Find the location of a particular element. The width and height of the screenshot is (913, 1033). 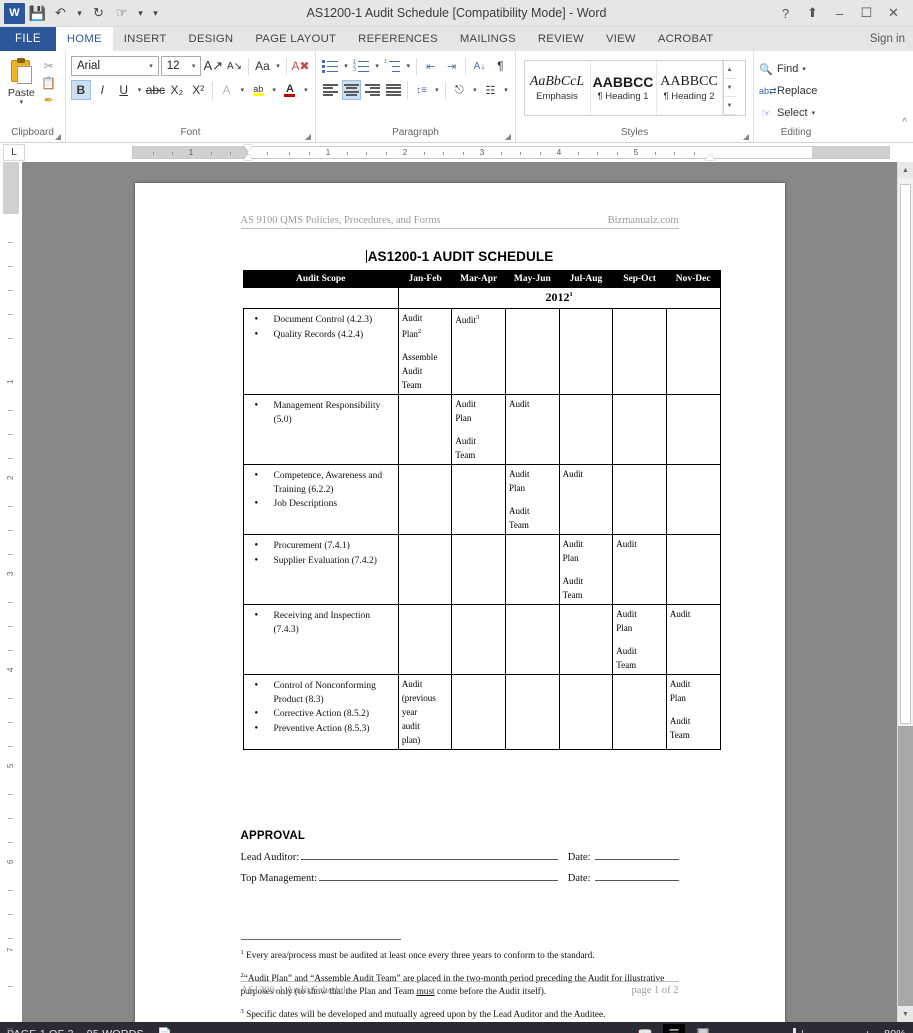

quick-access-toolbar: W 💾 ↶ ▾ ↻ ☞ ▾ ▾ is located at coordinates (81, 13).